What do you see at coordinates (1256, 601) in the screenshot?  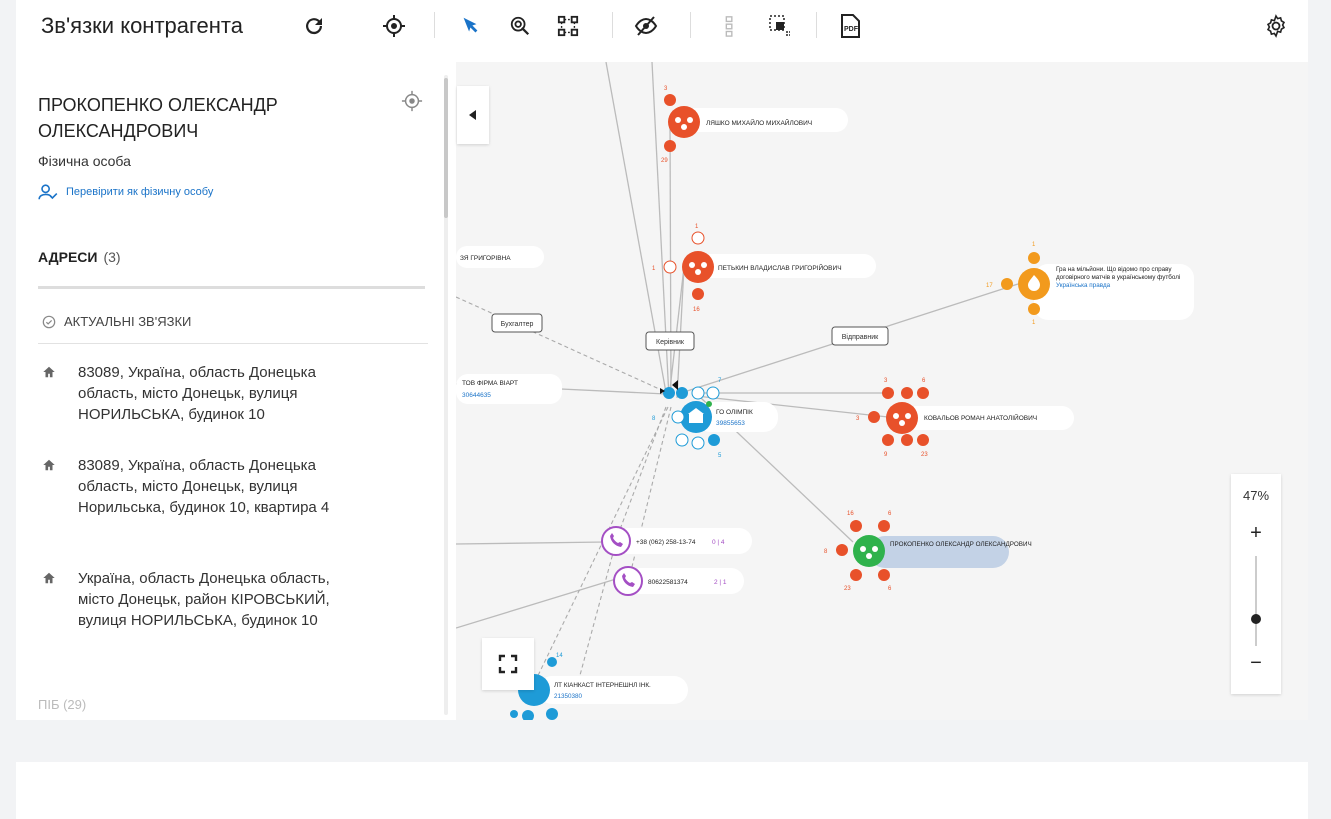 I see `zoom-slider-track` at bounding box center [1256, 601].